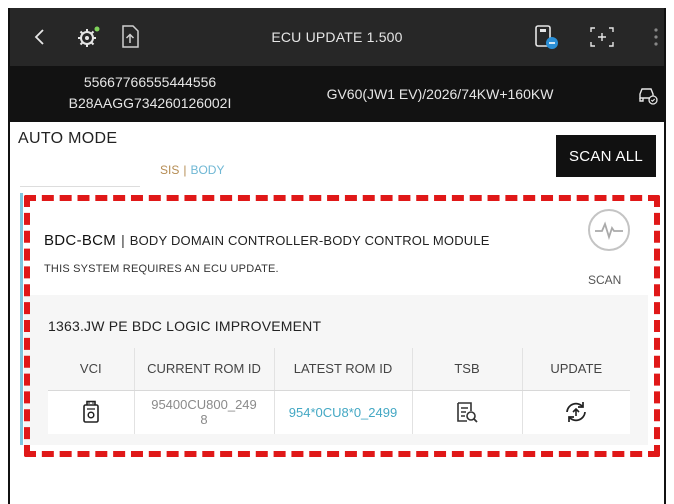 Image resolution: width=674 pixels, height=504 pixels. I want to click on scan-all-button: SCAN ALL, so click(606, 156).